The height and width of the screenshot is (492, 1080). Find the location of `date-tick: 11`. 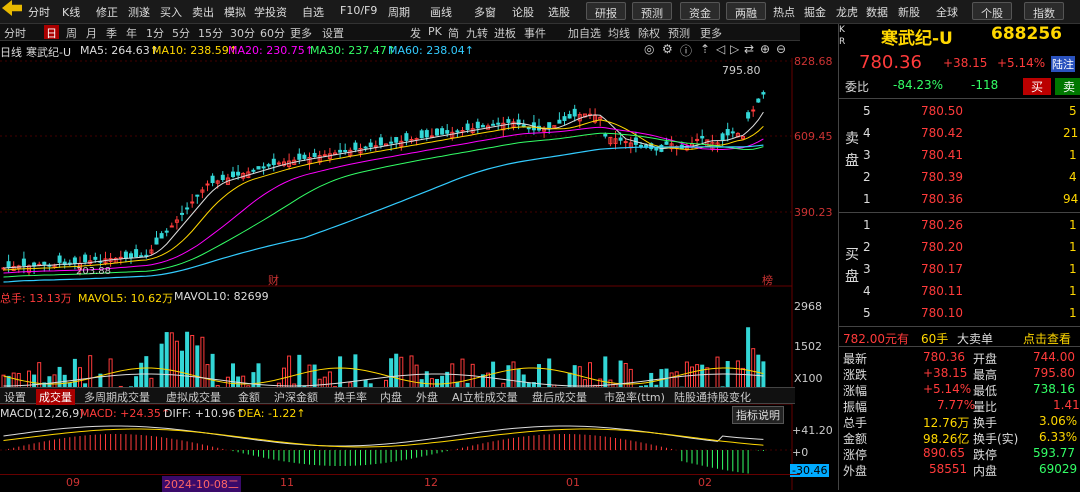

date-tick: 11 is located at coordinates (287, 482).